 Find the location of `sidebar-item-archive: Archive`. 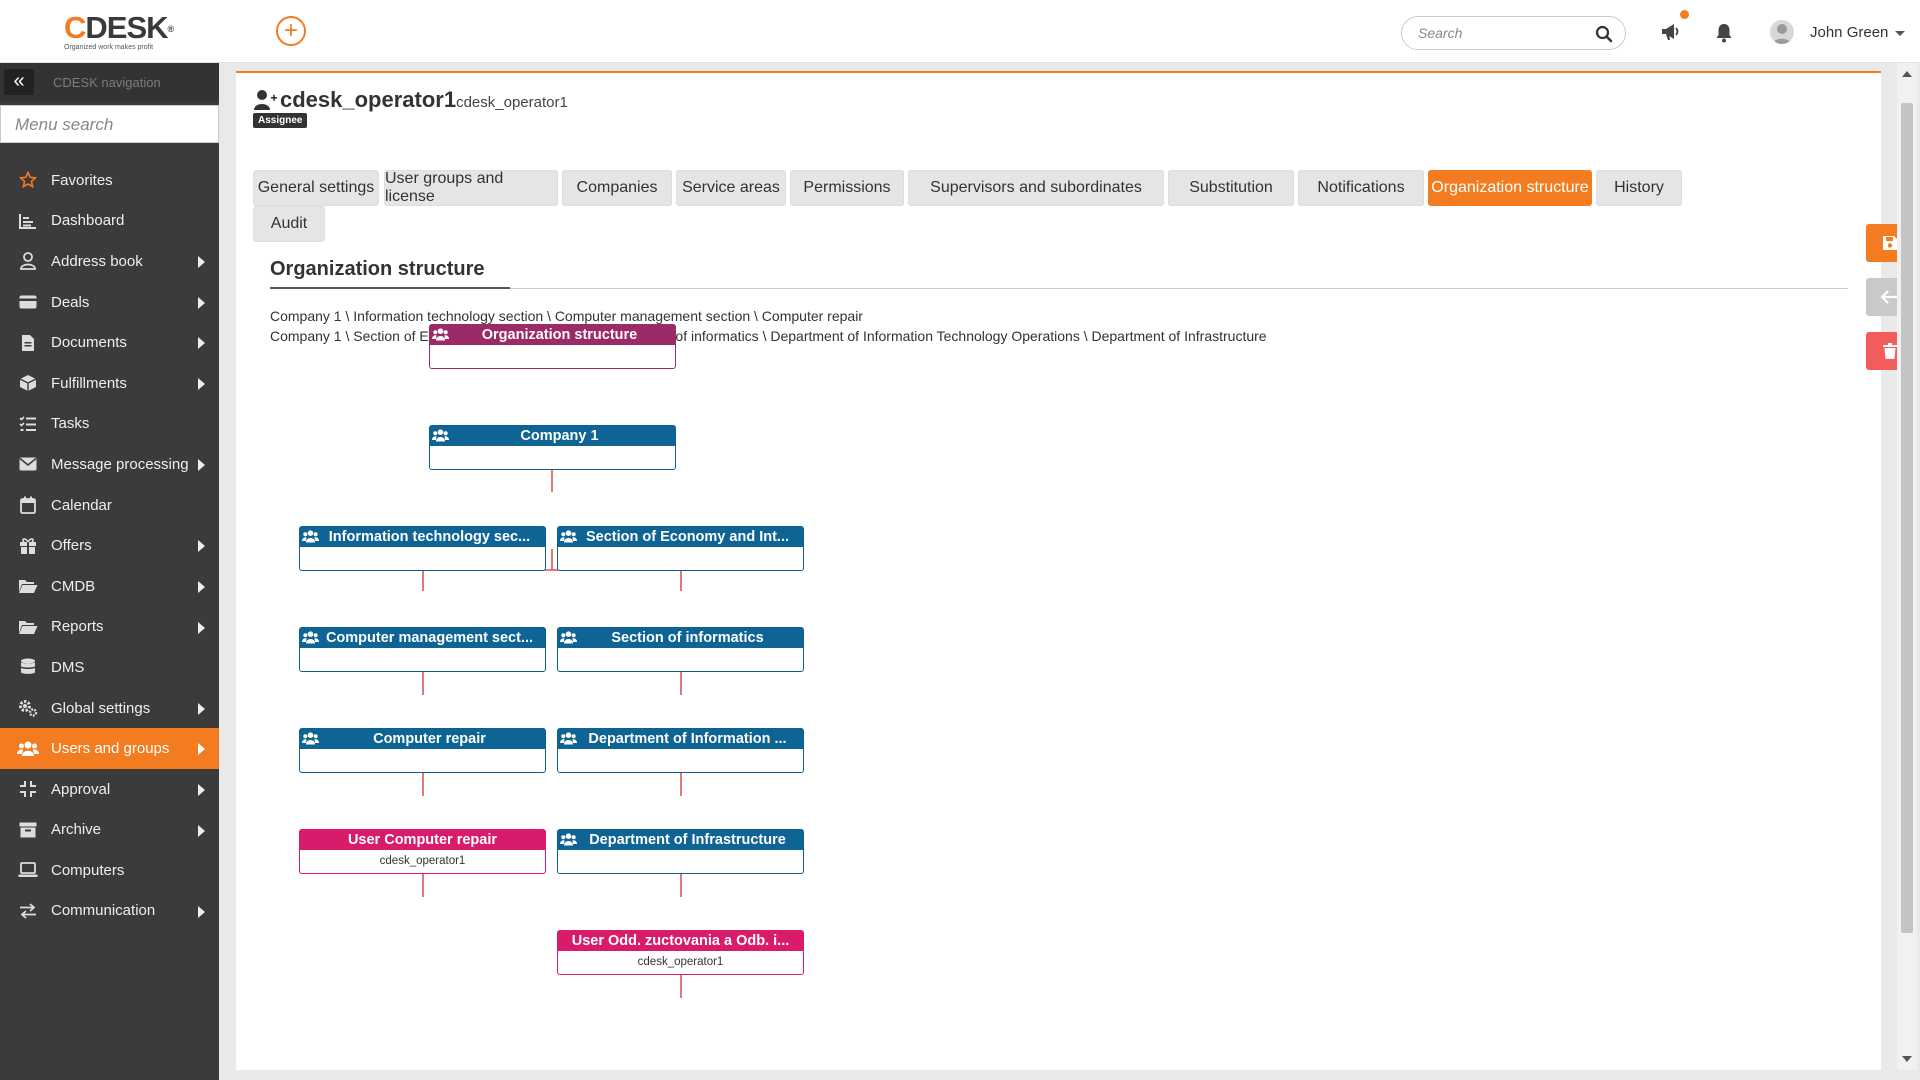

sidebar-item-archive: Archive is located at coordinates (109, 830).